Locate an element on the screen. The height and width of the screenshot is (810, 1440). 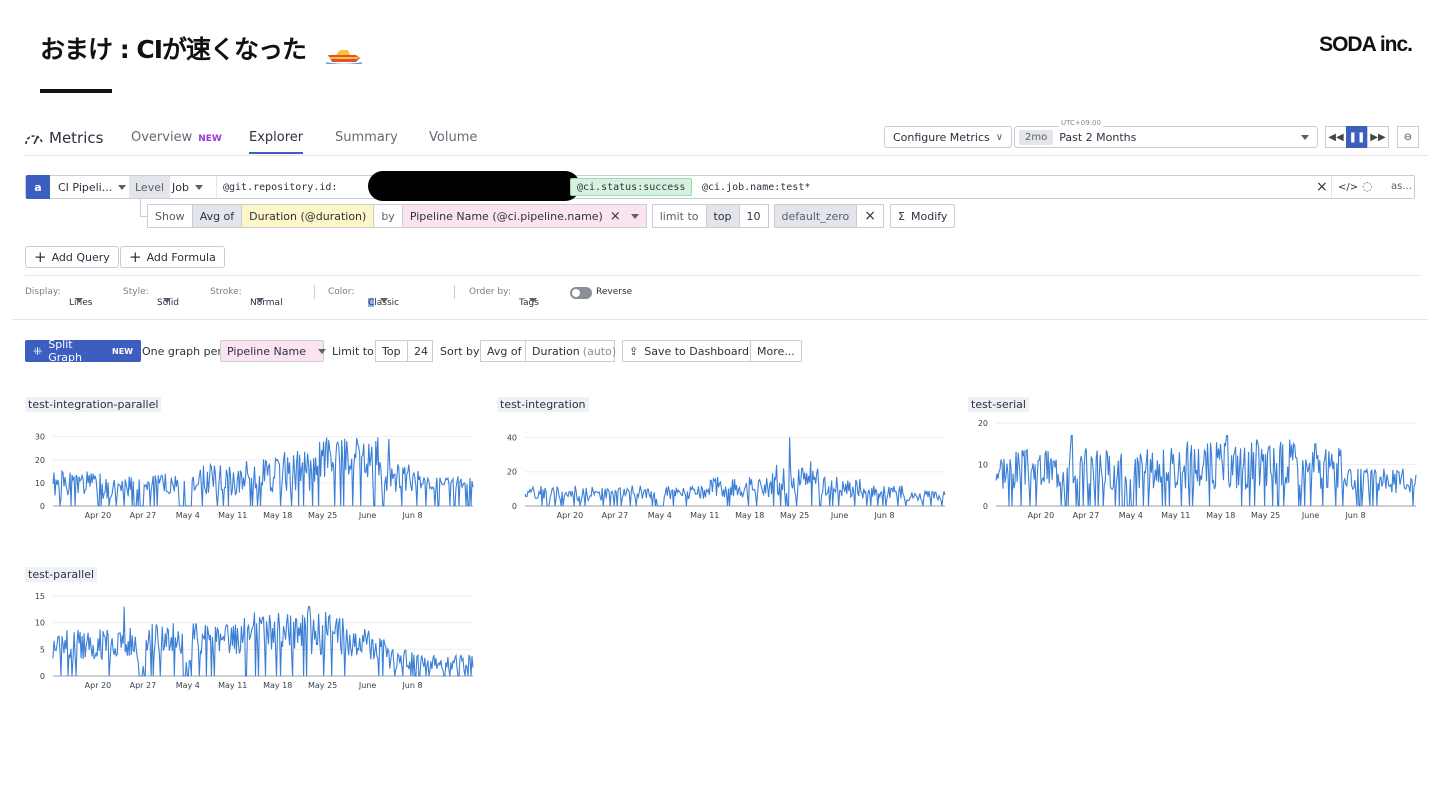
save-label: Save to Dashboard is located at coordinates (696, 351).